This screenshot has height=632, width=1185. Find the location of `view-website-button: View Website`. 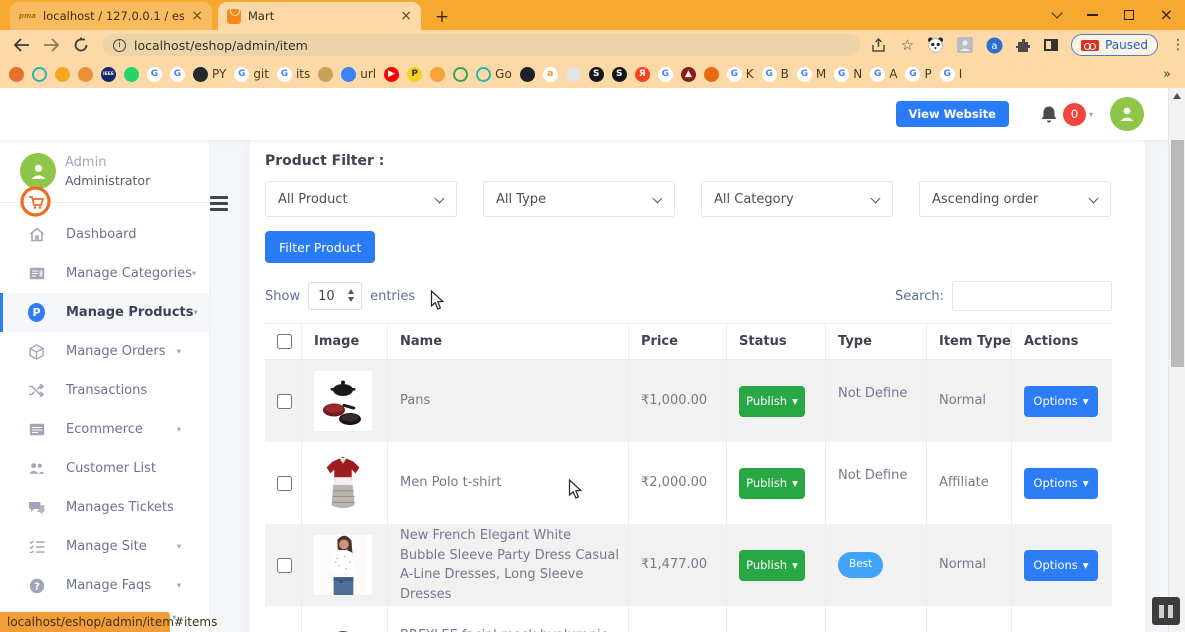

view-website-button: View Website is located at coordinates (952, 114).